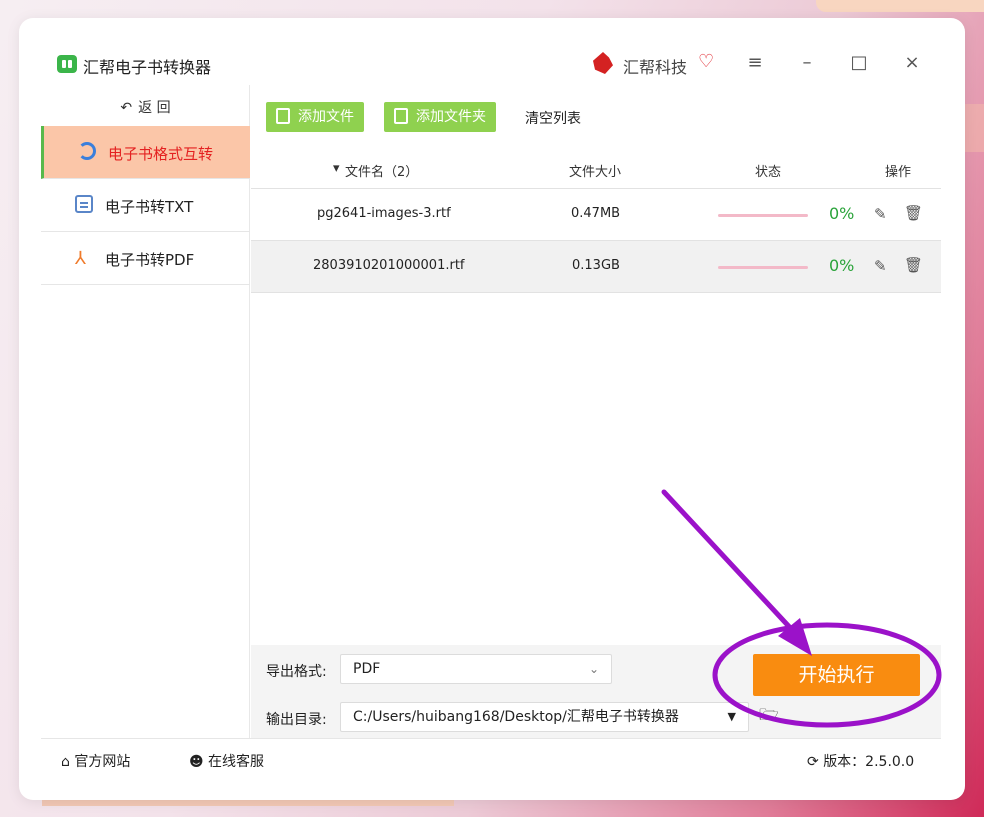 Image resolution: width=984 pixels, height=817 pixels. I want to click on document-icon, so click(84, 204).